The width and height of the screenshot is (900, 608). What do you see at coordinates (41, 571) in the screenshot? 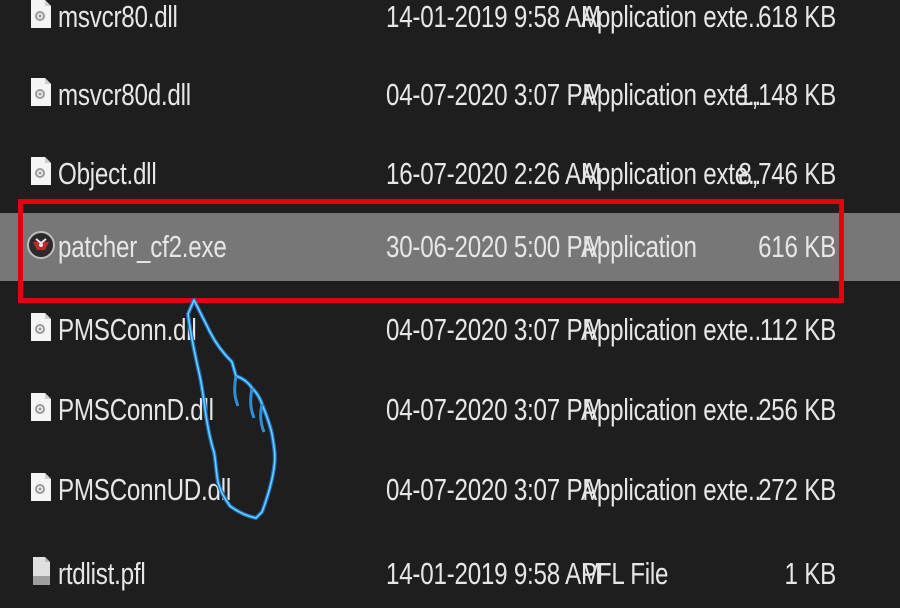
I see `pfl-file-icon` at bounding box center [41, 571].